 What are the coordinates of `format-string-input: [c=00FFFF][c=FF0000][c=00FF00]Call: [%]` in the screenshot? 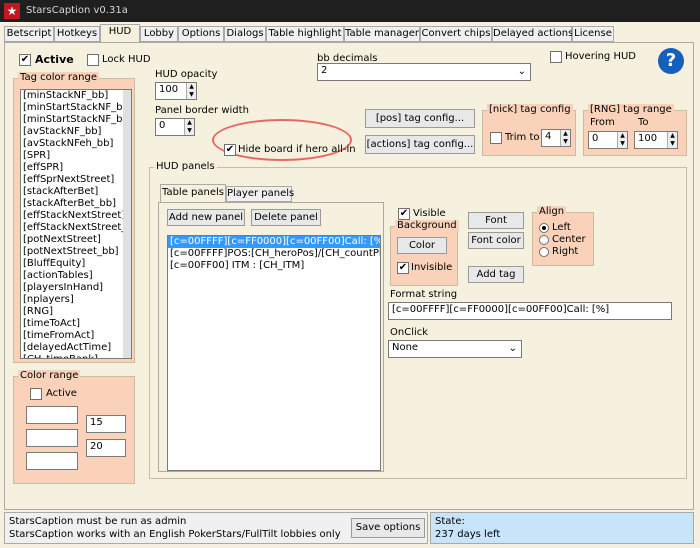 It's located at (530, 311).